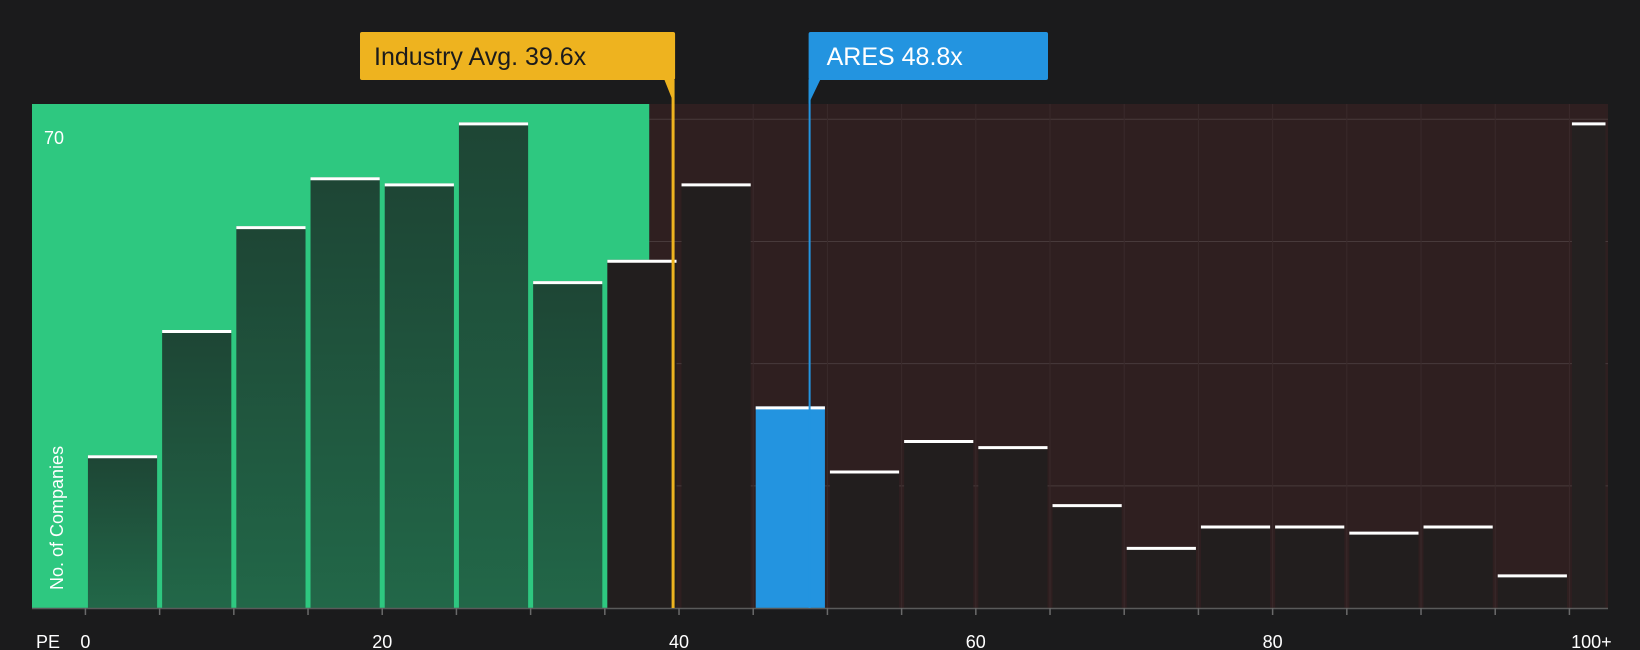 This screenshot has height=650, width=1640. I want to click on x-tick-label: 100+, so click(1591, 641).